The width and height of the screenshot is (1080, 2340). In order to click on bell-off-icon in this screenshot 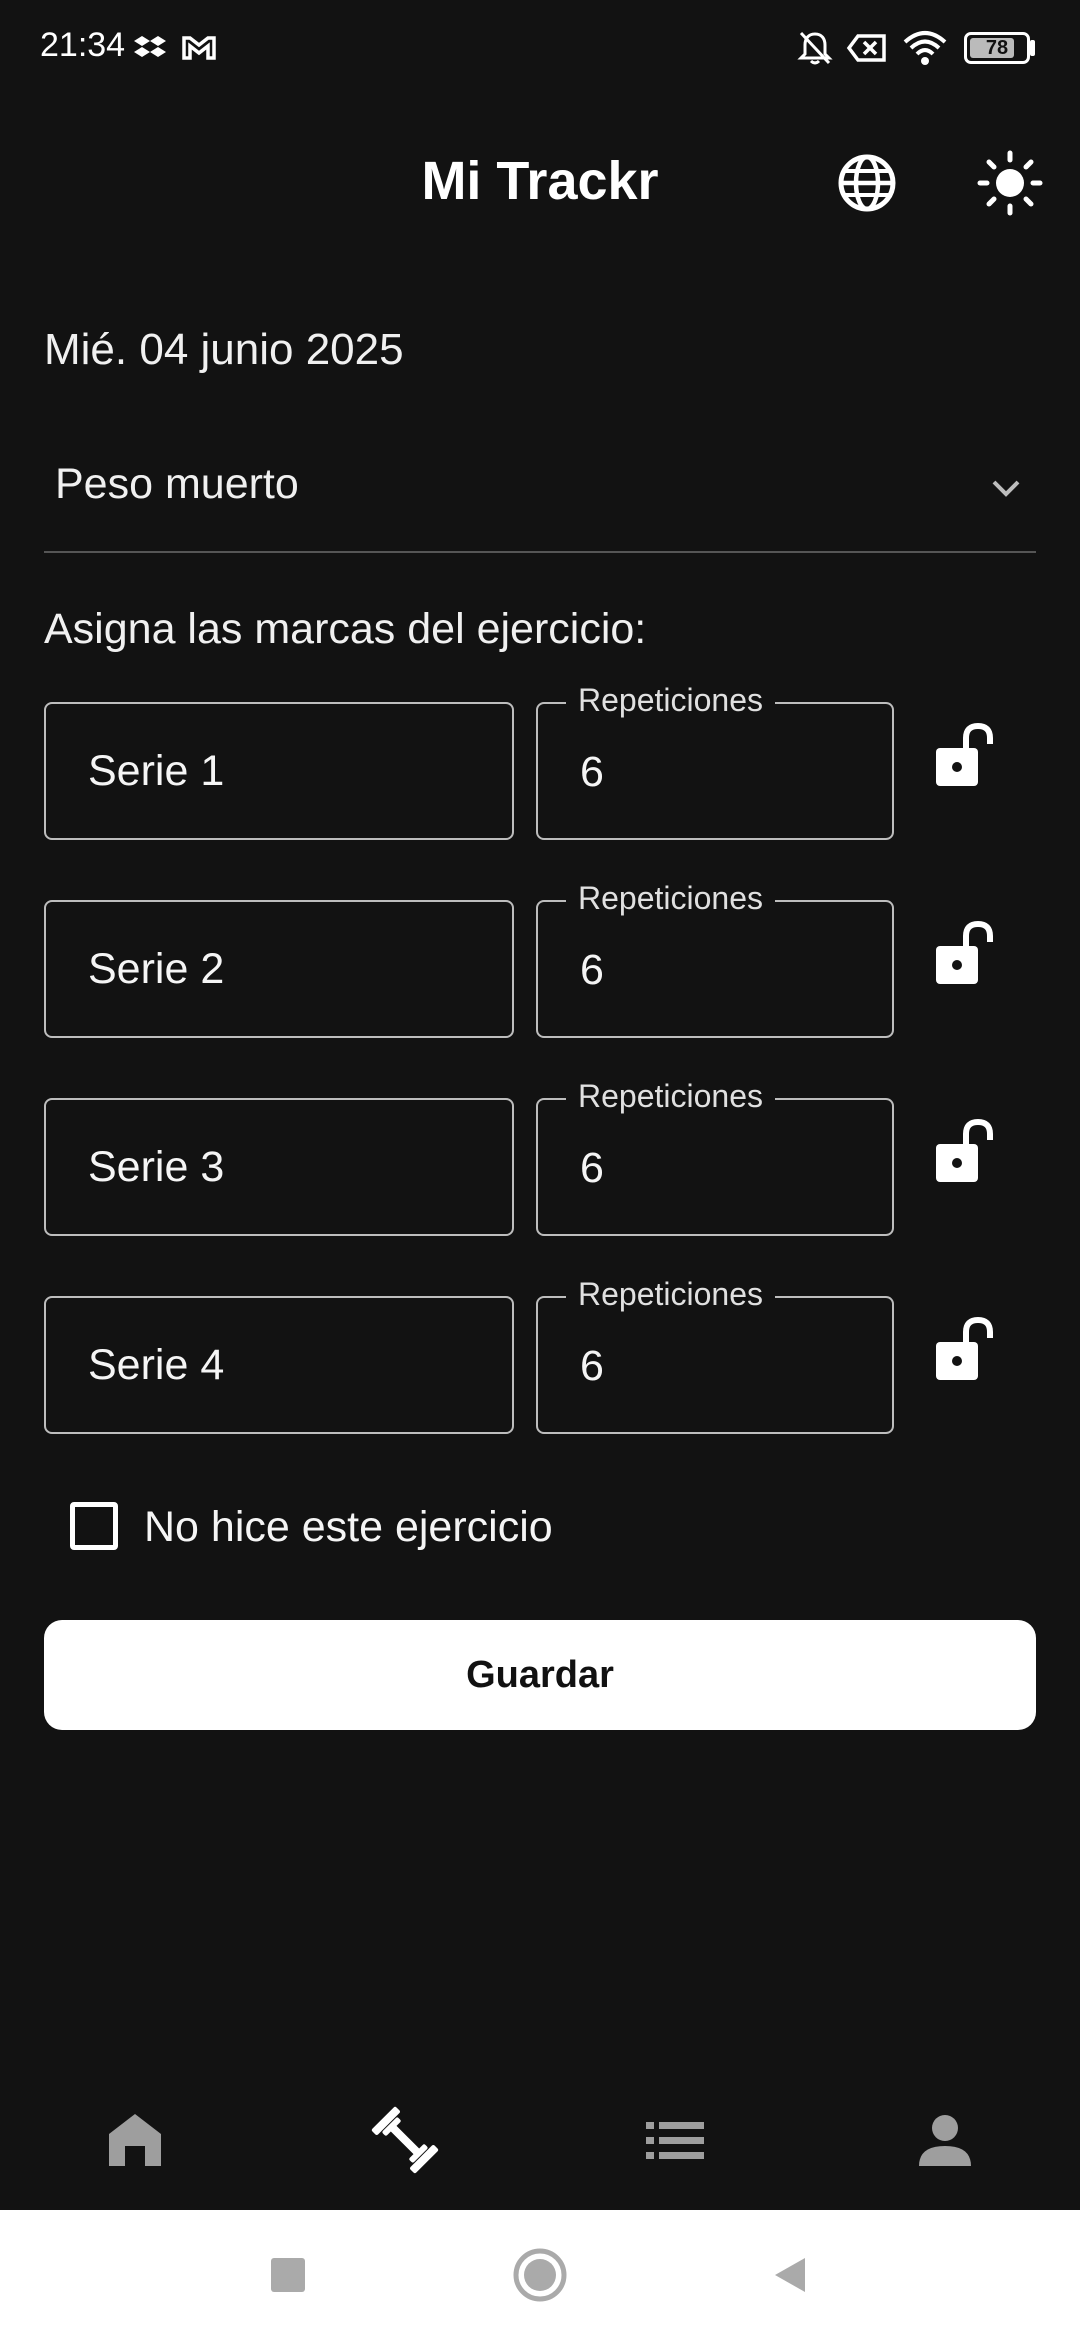, I will do `click(815, 48)`.